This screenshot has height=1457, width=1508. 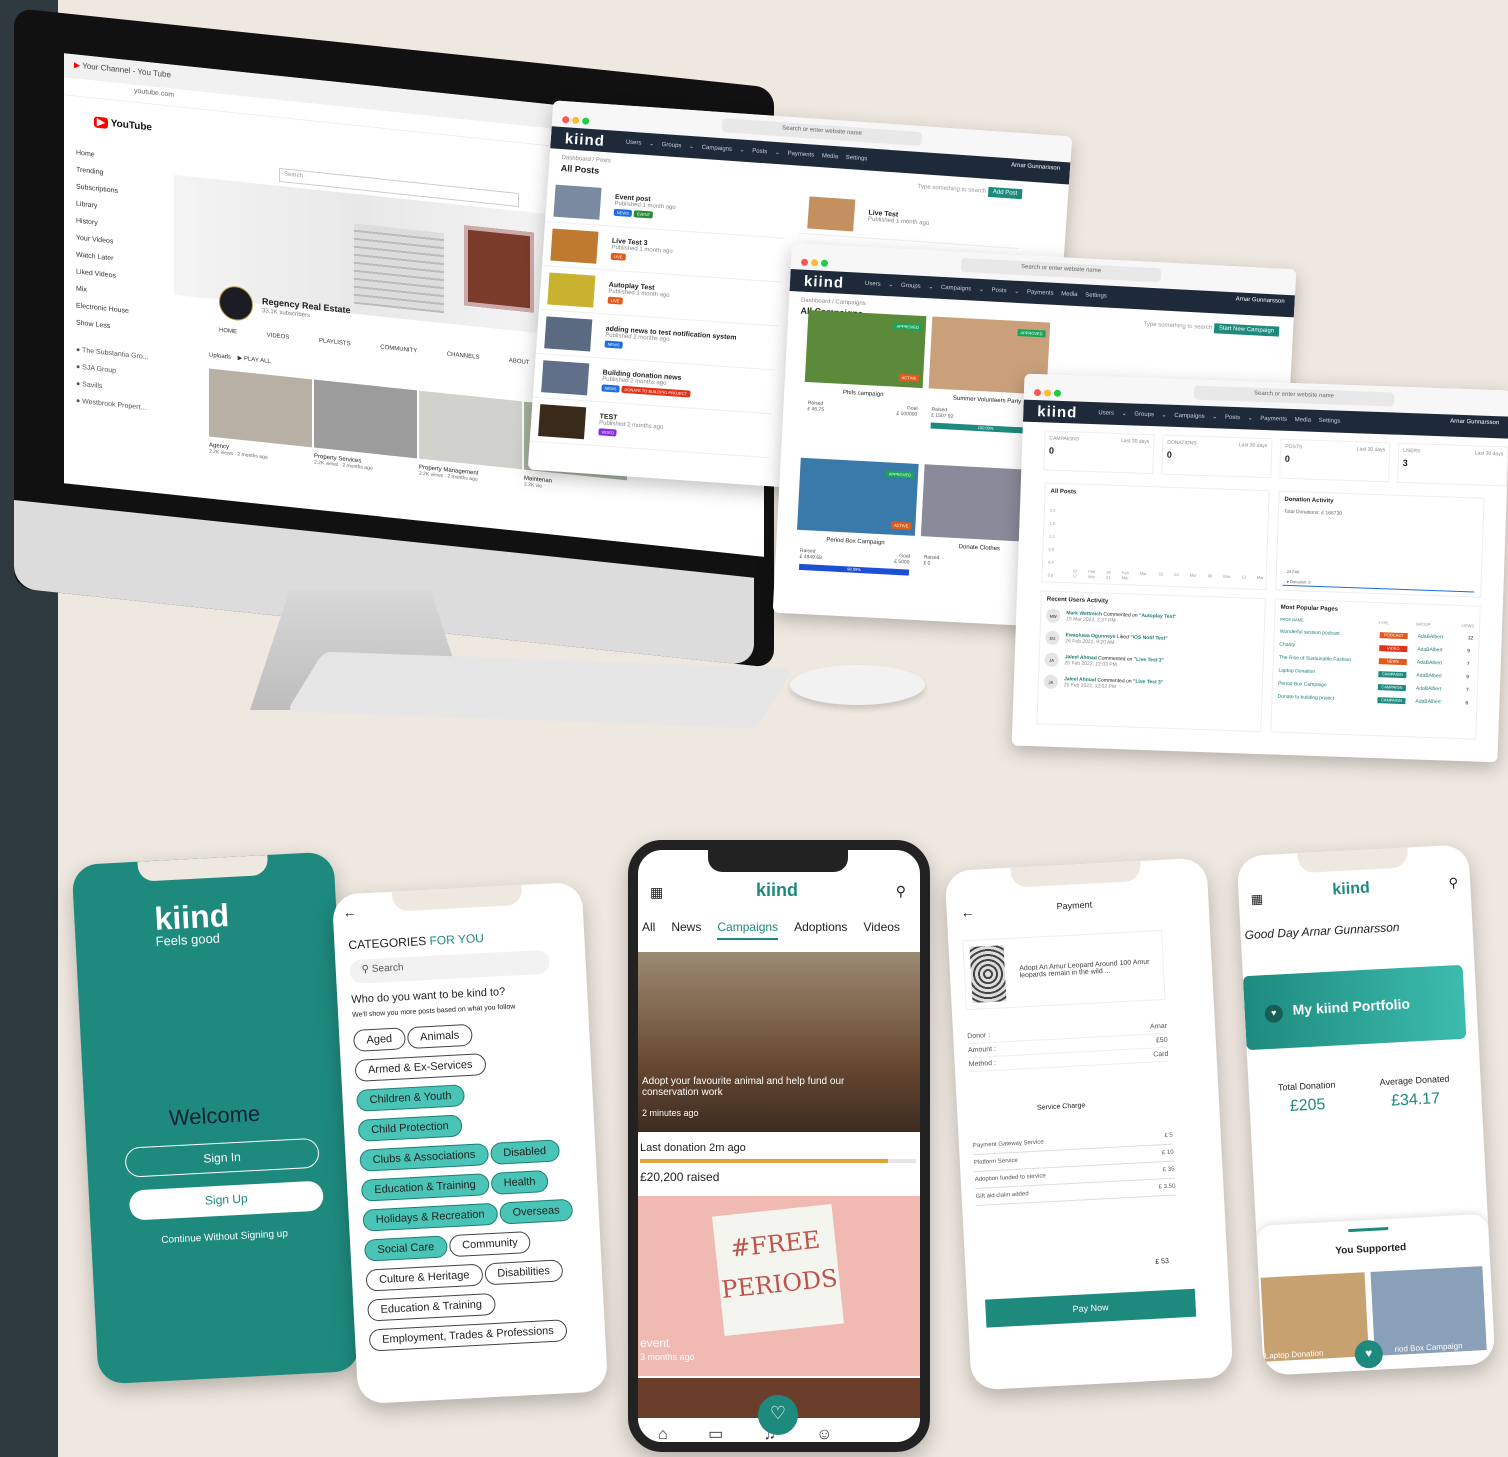 I want to click on raised-value: £ 46.75, so click(x=816, y=409).